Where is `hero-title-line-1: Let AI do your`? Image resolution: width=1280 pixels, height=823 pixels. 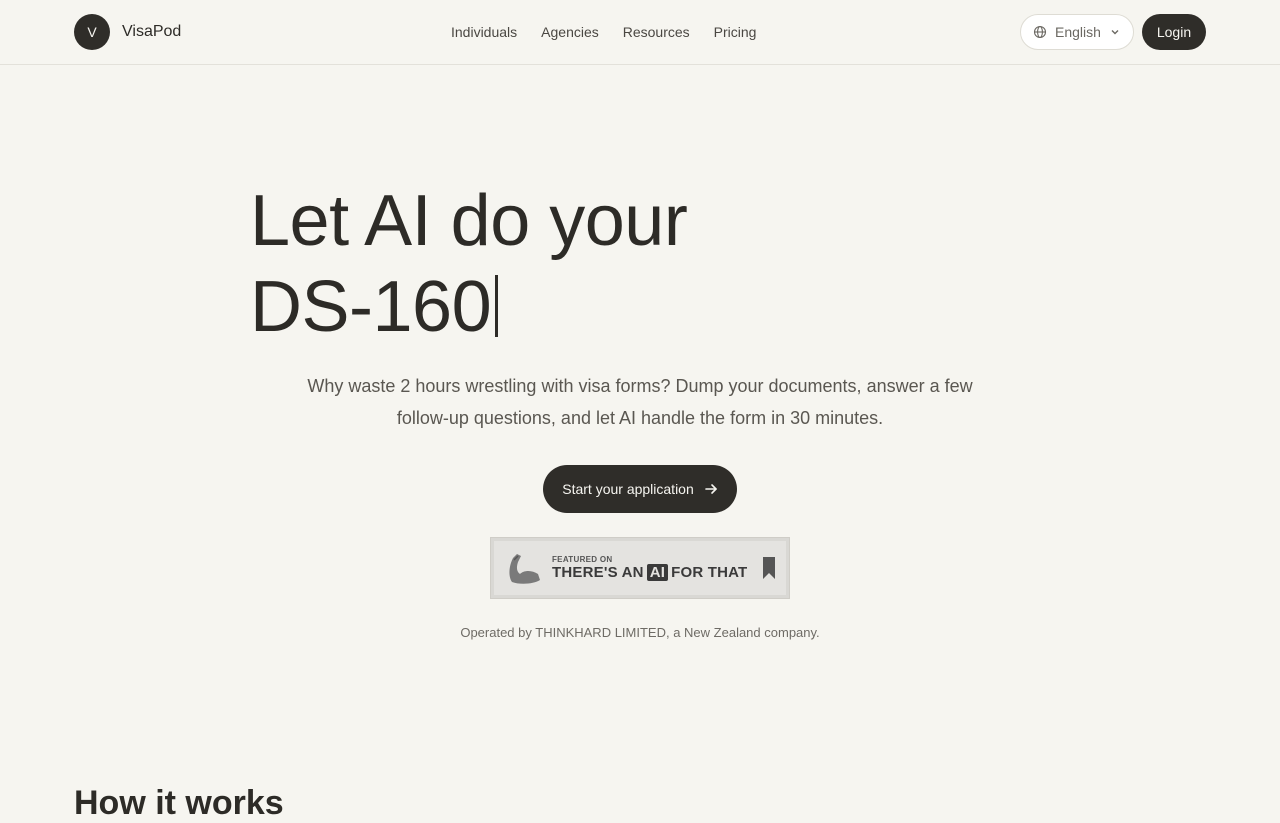
hero-title-line-1: Let AI do your is located at coordinates (469, 221).